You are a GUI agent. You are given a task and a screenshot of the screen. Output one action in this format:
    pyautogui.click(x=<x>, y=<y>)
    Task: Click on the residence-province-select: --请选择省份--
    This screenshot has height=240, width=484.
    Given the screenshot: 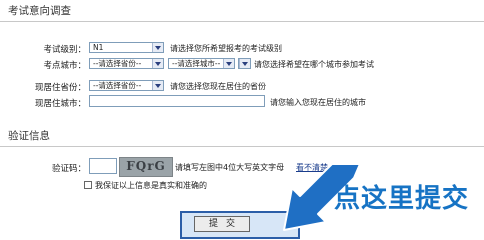 What is the action you would take?
    pyautogui.click(x=126, y=85)
    